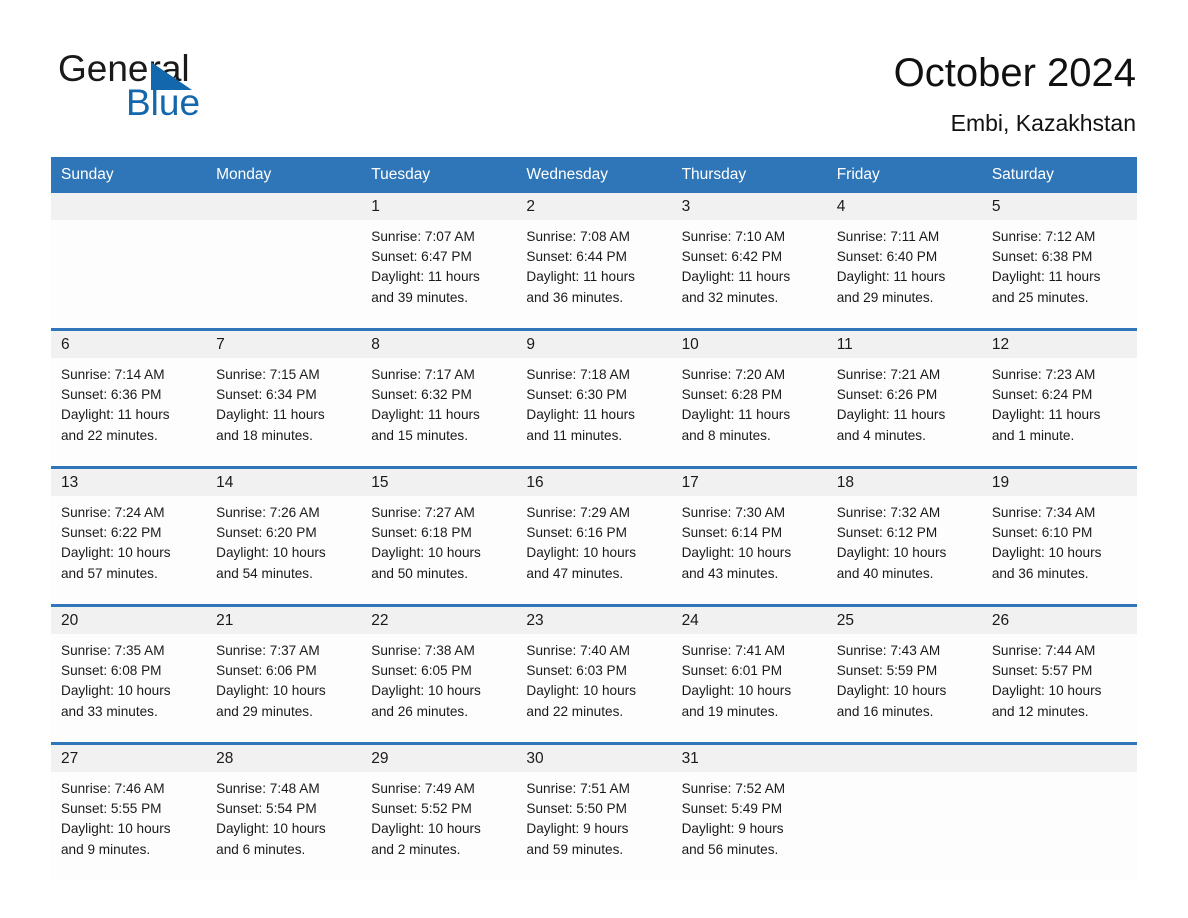 The width and height of the screenshot is (1188, 918). Describe the element at coordinates (266, 809) in the screenshot. I see `sunset-time: Sunset: 5:54 PM` at that location.